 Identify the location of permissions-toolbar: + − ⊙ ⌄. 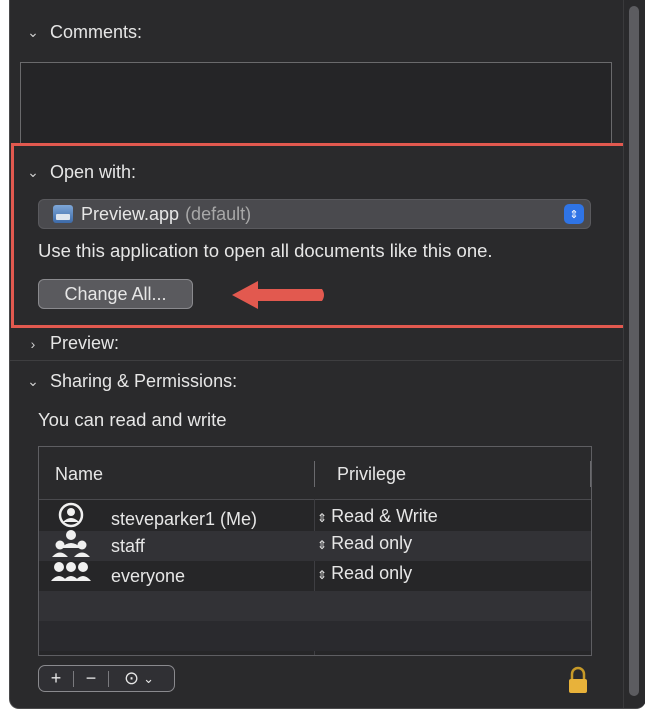
(106, 678).